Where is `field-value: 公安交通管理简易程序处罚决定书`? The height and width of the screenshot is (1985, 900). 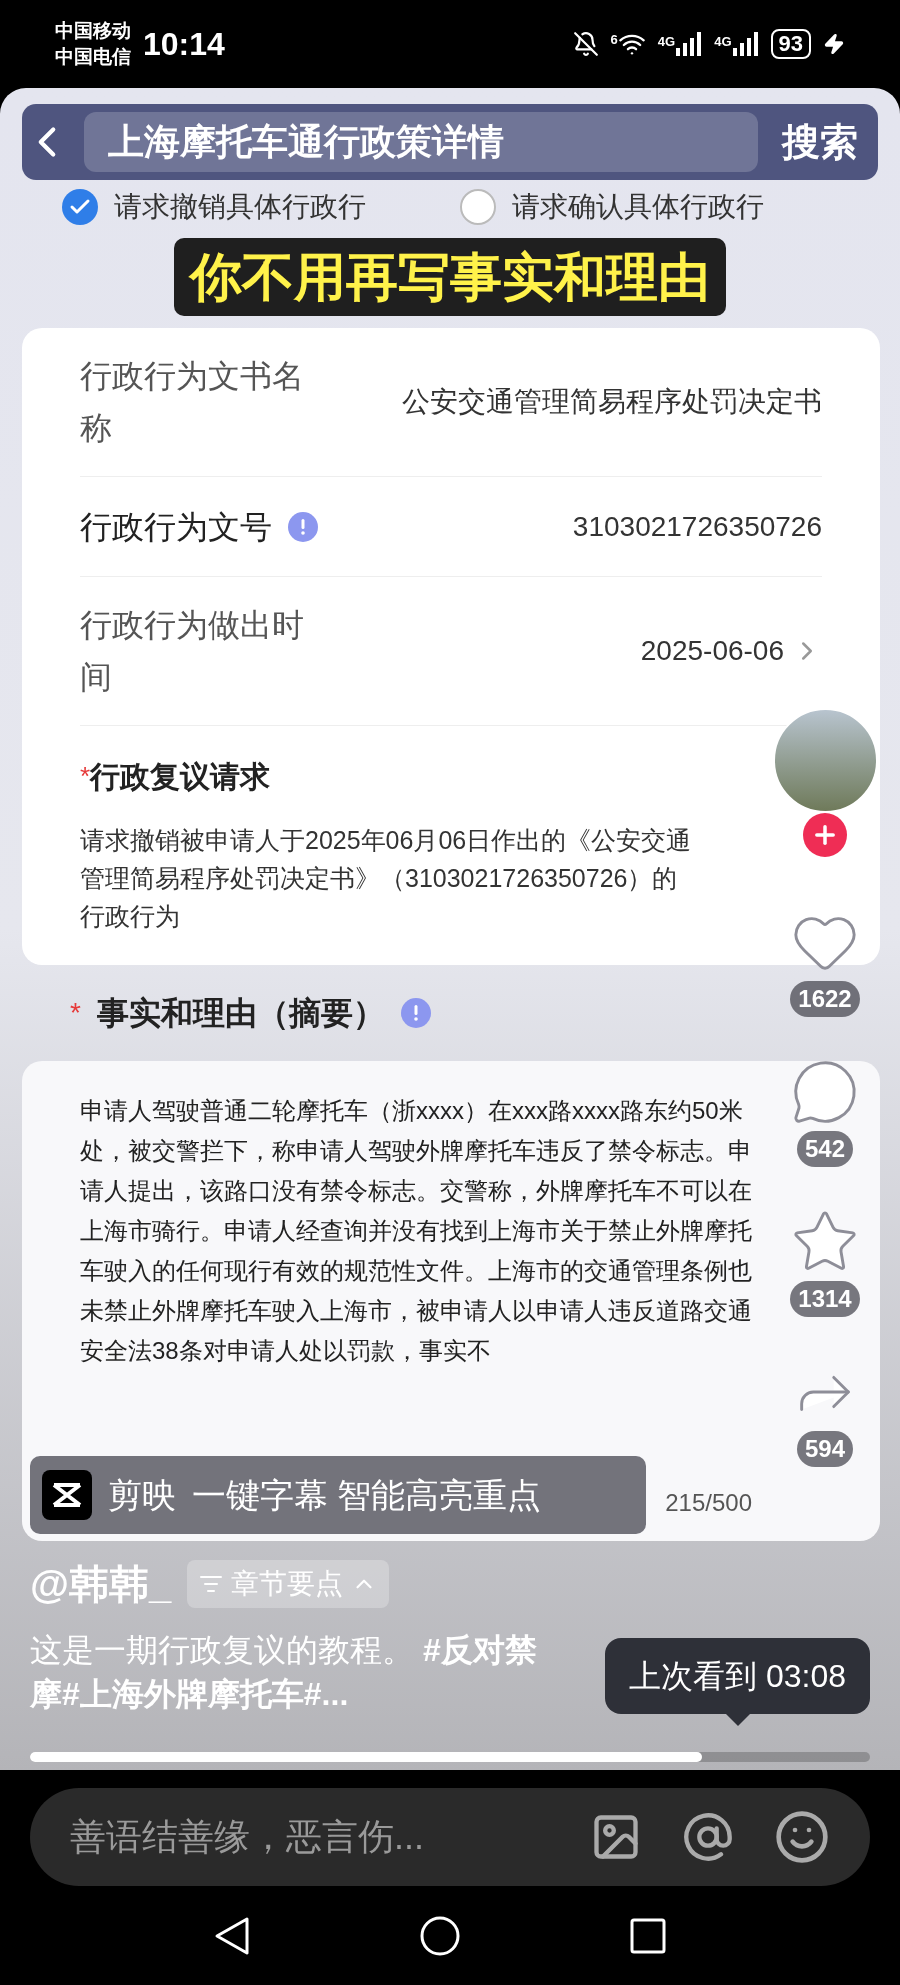 field-value: 公安交通管理简易程序处罚决定书 is located at coordinates (612, 402).